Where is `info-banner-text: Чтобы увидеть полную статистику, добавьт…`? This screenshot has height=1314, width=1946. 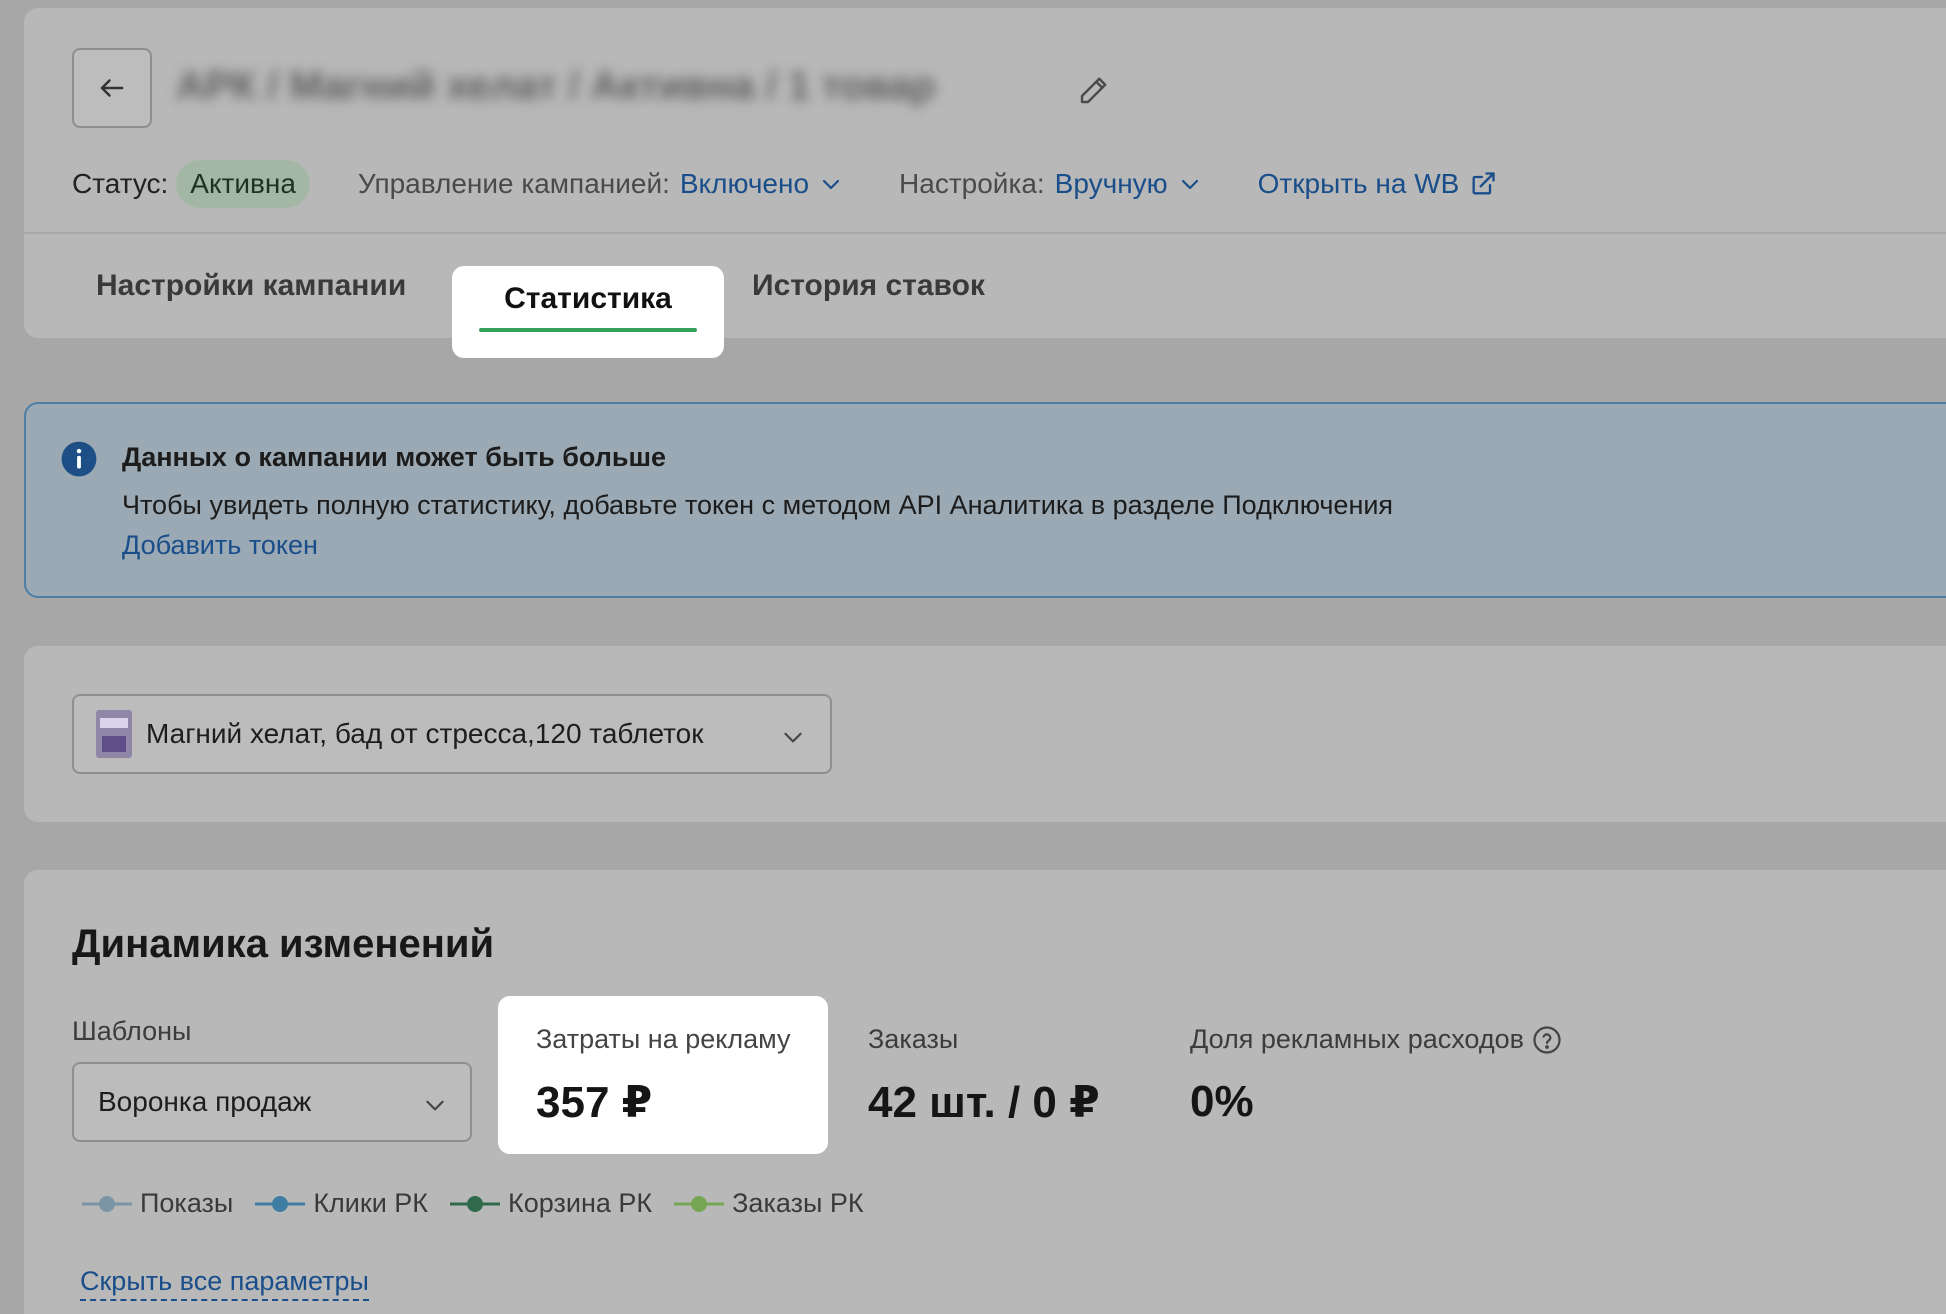 info-banner-text: Чтобы увидеть полную статистику, добавьт… is located at coordinates (758, 505).